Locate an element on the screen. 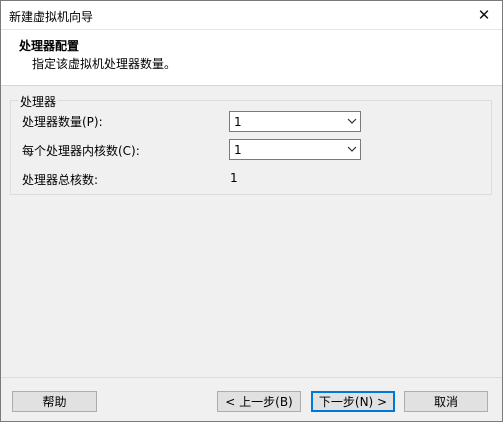  cancel-button: 取消 is located at coordinates (446, 401).